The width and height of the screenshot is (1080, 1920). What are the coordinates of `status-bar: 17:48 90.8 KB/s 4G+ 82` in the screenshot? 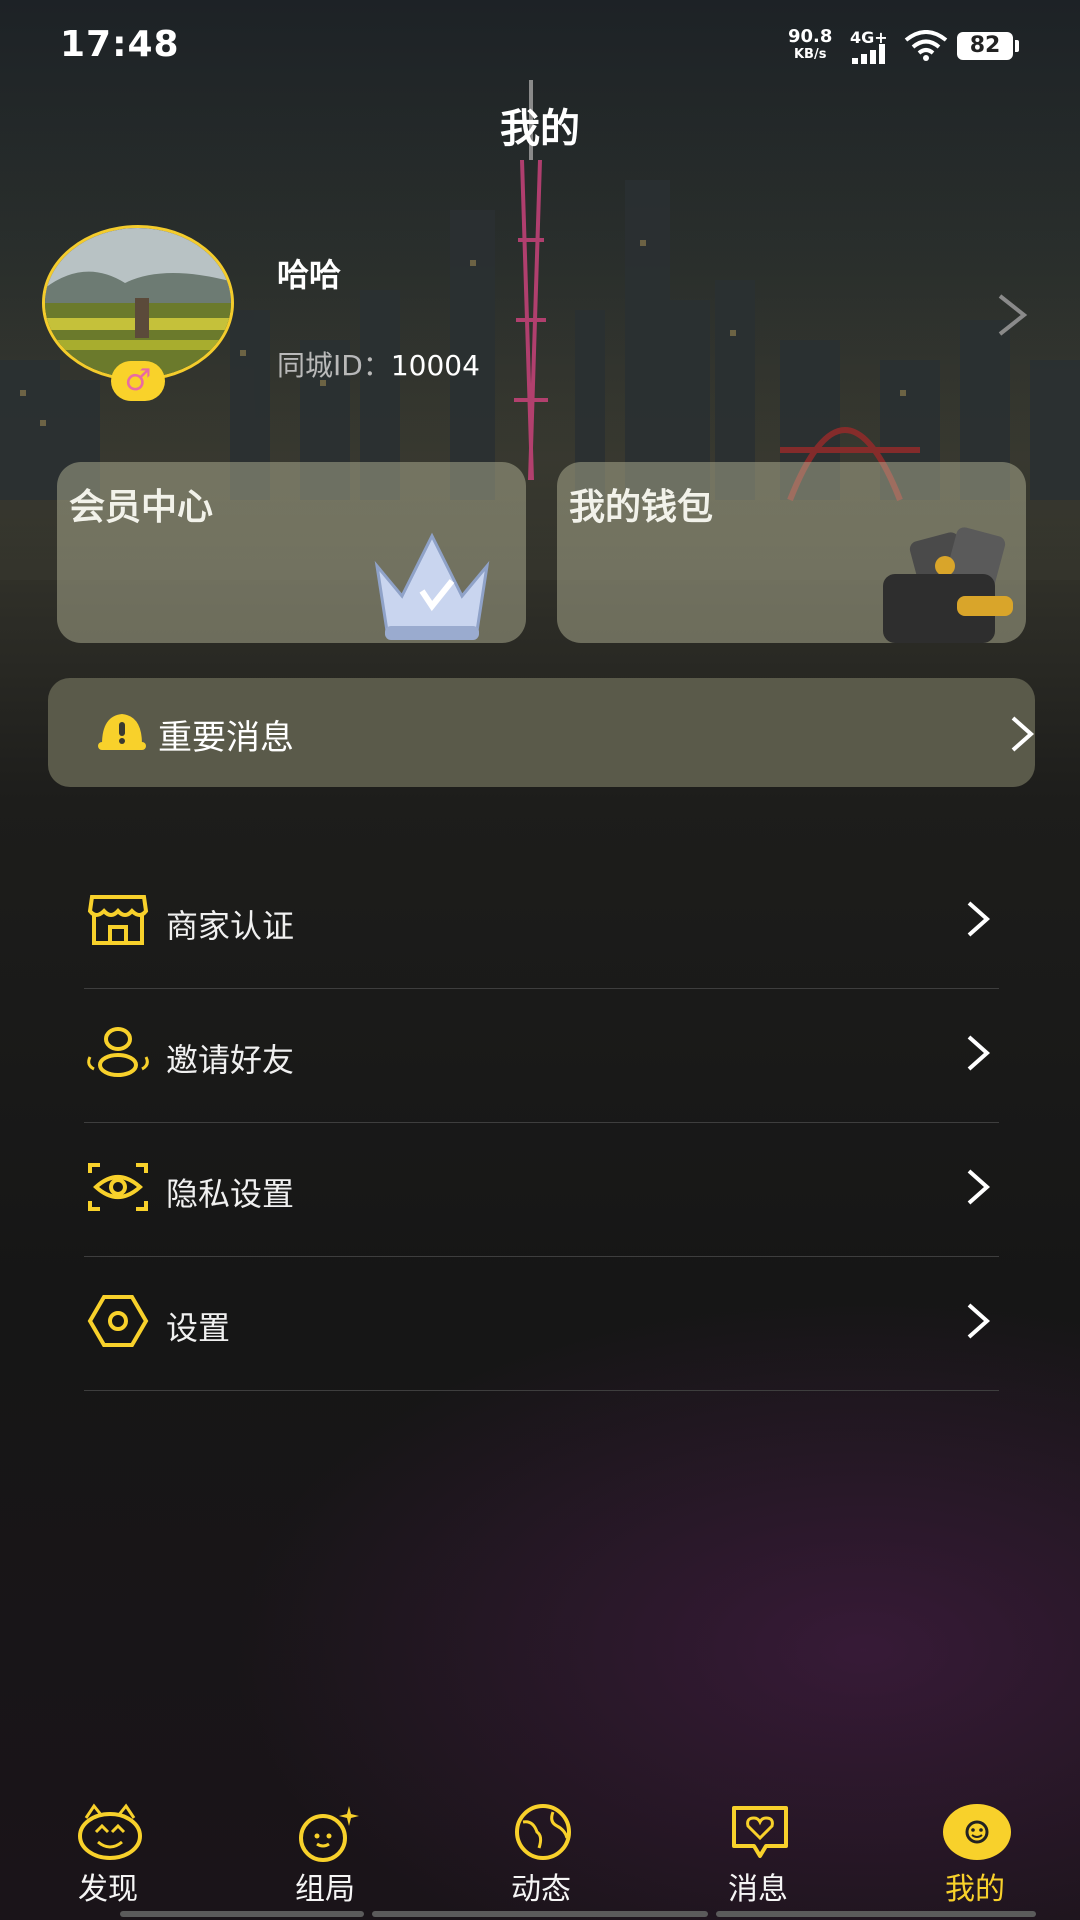 It's located at (540, 46).